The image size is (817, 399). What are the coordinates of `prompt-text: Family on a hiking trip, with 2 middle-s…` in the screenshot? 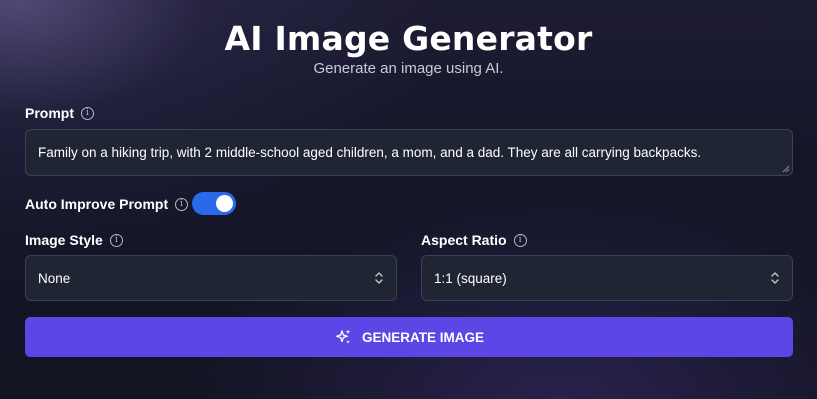 It's located at (370, 152).